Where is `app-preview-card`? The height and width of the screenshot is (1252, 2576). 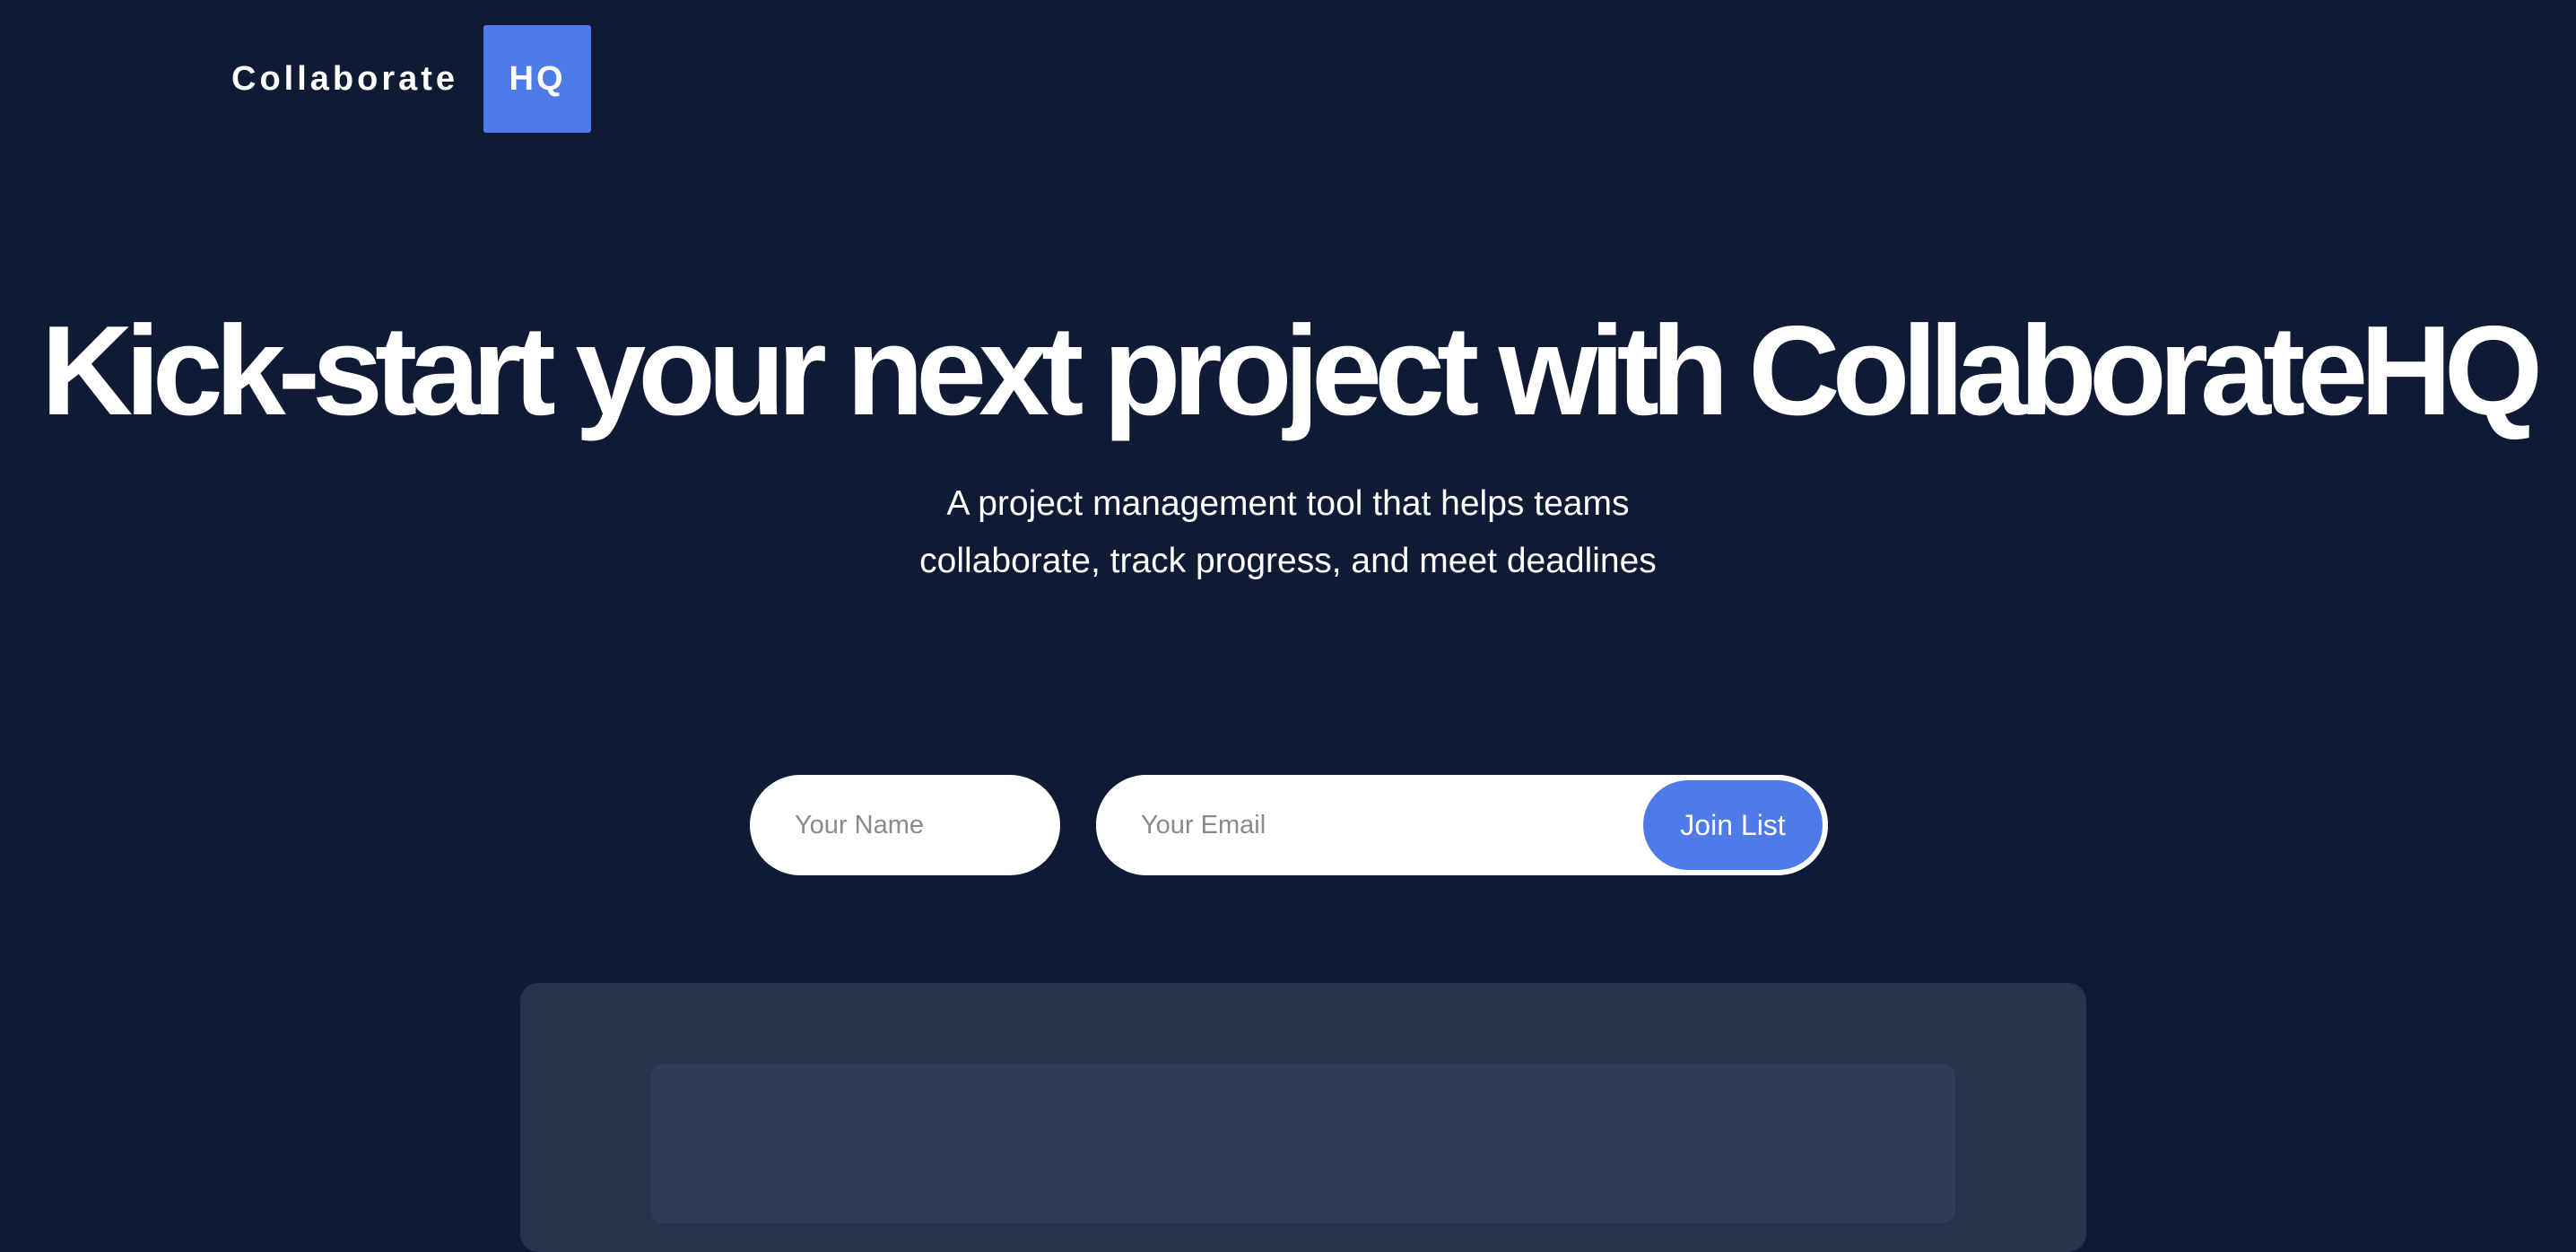 app-preview-card is located at coordinates (1303, 1117).